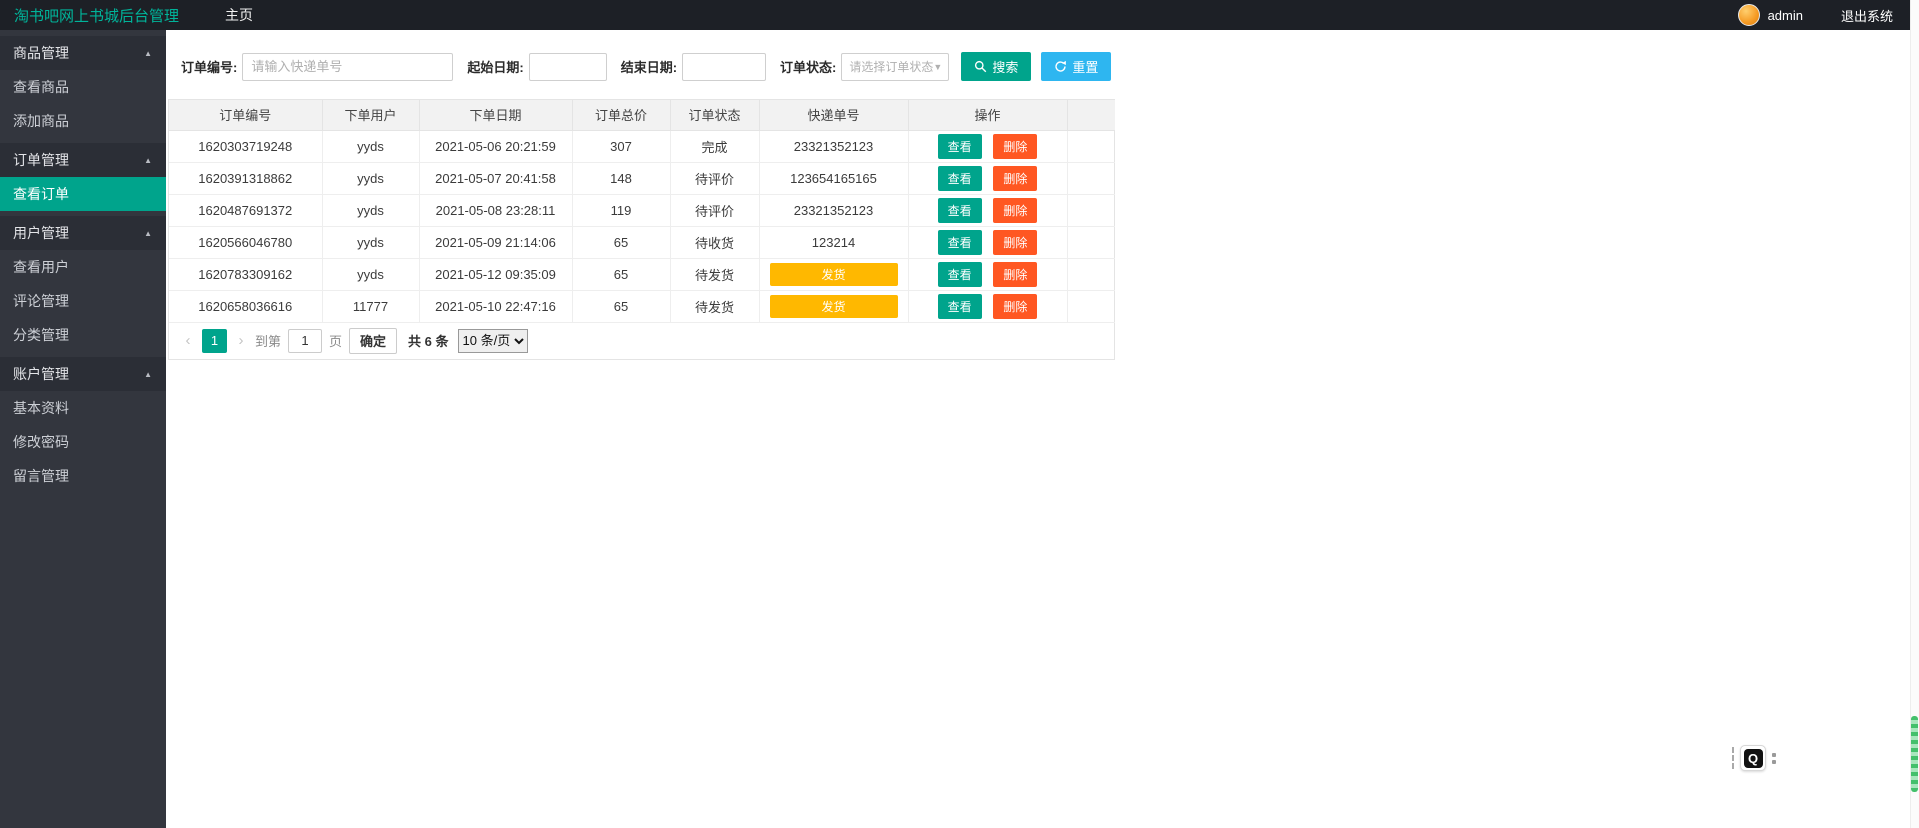 This screenshot has height=828, width=1919. What do you see at coordinates (214, 340) in the screenshot?
I see `current-page: 1` at bounding box center [214, 340].